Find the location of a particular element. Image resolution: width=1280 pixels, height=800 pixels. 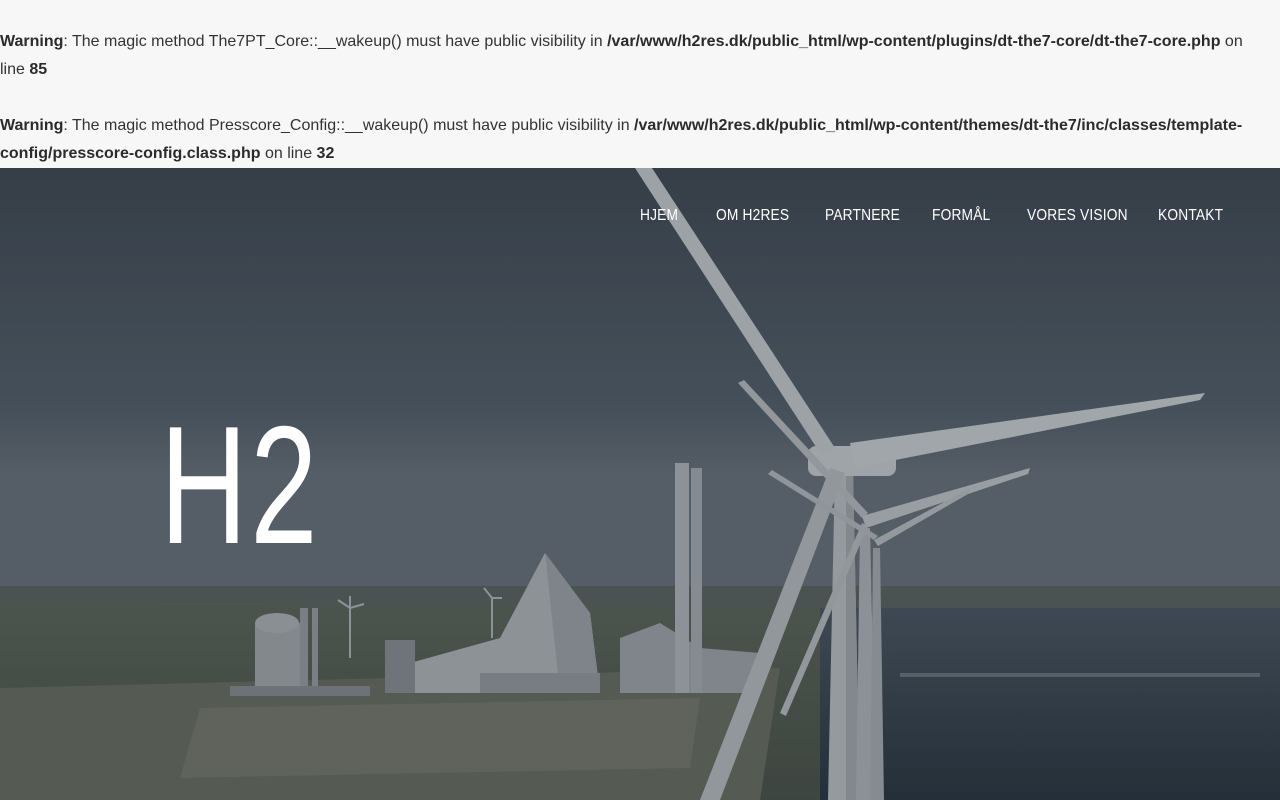

warning-line-text: on line is located at coordinates (288, 153).